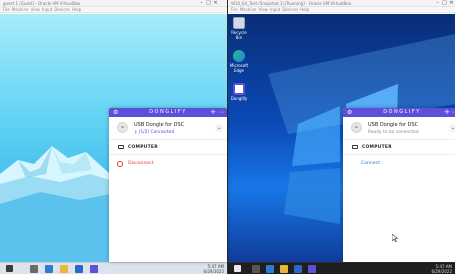 The image size is (455, 274). What do you see at coordinates (393, 132) in the screenshot?
I see `device-status: Ready to be connected` at bounding box center [393, 132].